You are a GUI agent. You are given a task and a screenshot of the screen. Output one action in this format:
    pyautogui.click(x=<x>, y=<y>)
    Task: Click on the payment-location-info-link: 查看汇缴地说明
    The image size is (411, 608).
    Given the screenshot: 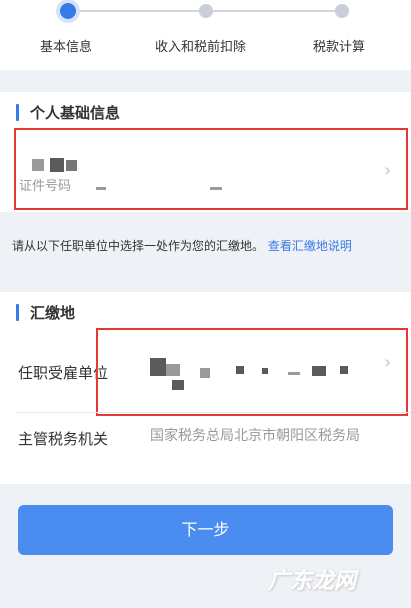 What is the action you would take?
    pyautogui.click(x=310, y=246)
    